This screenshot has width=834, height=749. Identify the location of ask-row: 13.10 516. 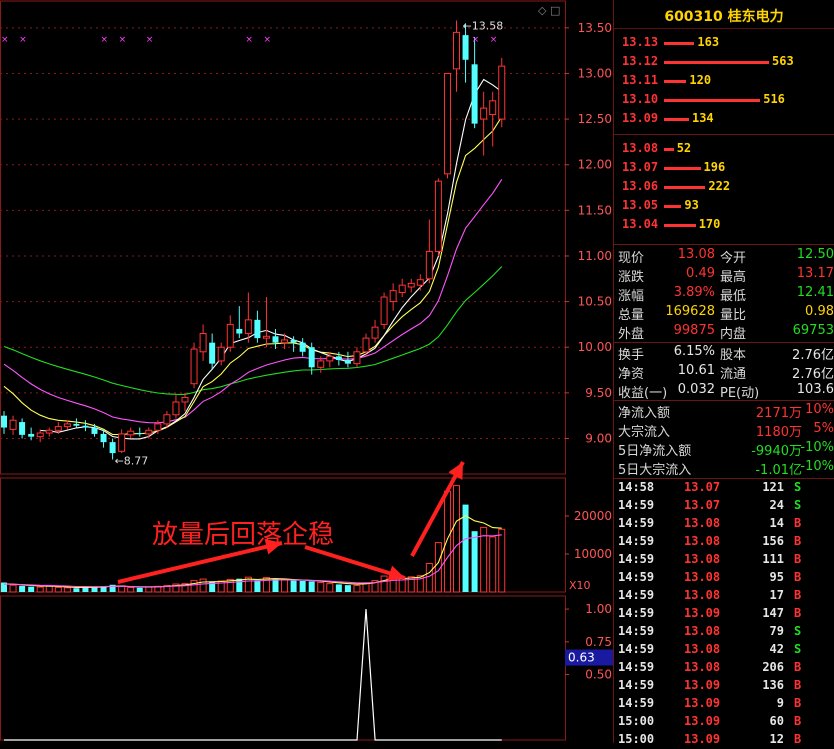
(724, 100).